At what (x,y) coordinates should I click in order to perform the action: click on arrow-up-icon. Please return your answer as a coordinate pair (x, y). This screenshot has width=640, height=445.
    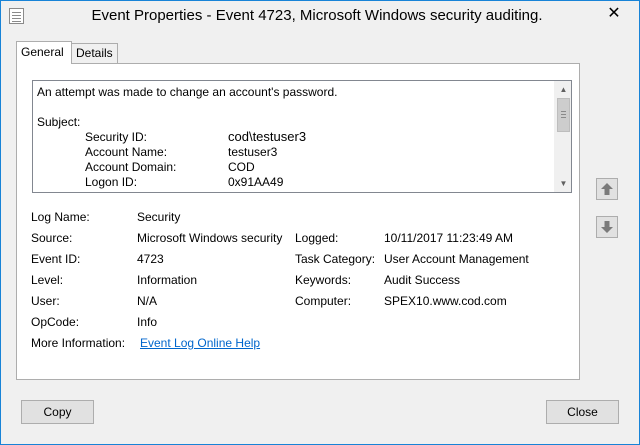
    Looking at the image, I should click on (607, 189).